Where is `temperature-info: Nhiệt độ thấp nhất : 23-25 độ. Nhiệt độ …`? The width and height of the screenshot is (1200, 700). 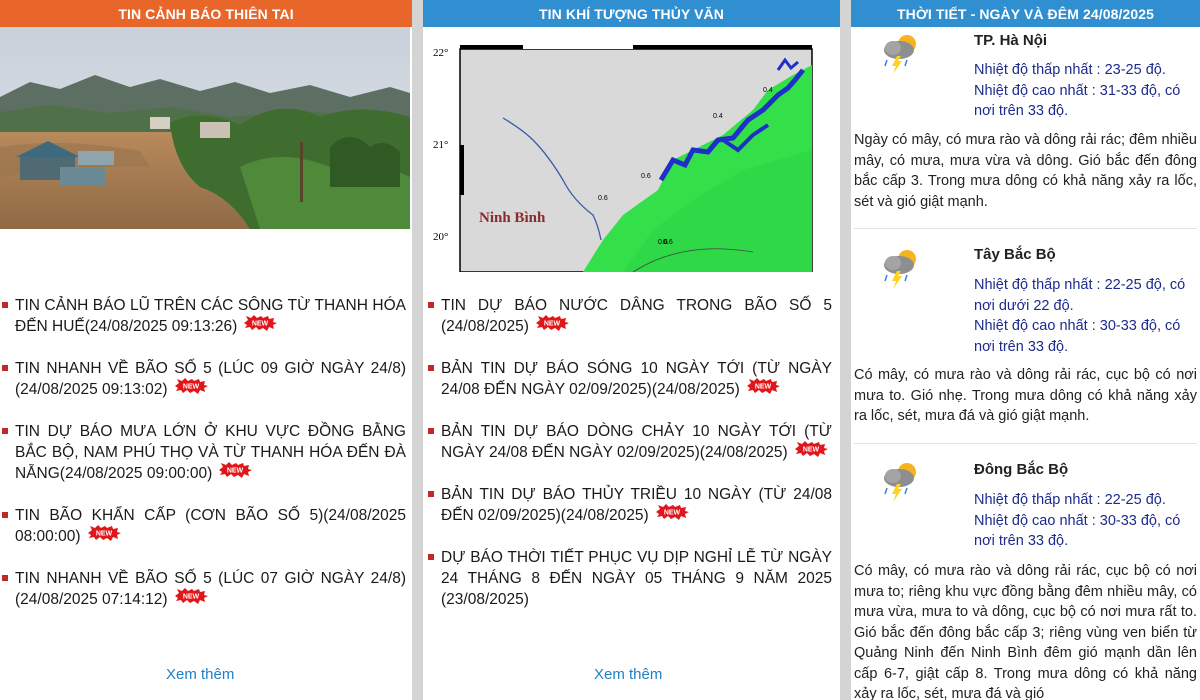 temperature-info: Nhiệt độ thấp nhất : 23-25 độ. Nhiệt độ … is located at coordinates (1085, 91).